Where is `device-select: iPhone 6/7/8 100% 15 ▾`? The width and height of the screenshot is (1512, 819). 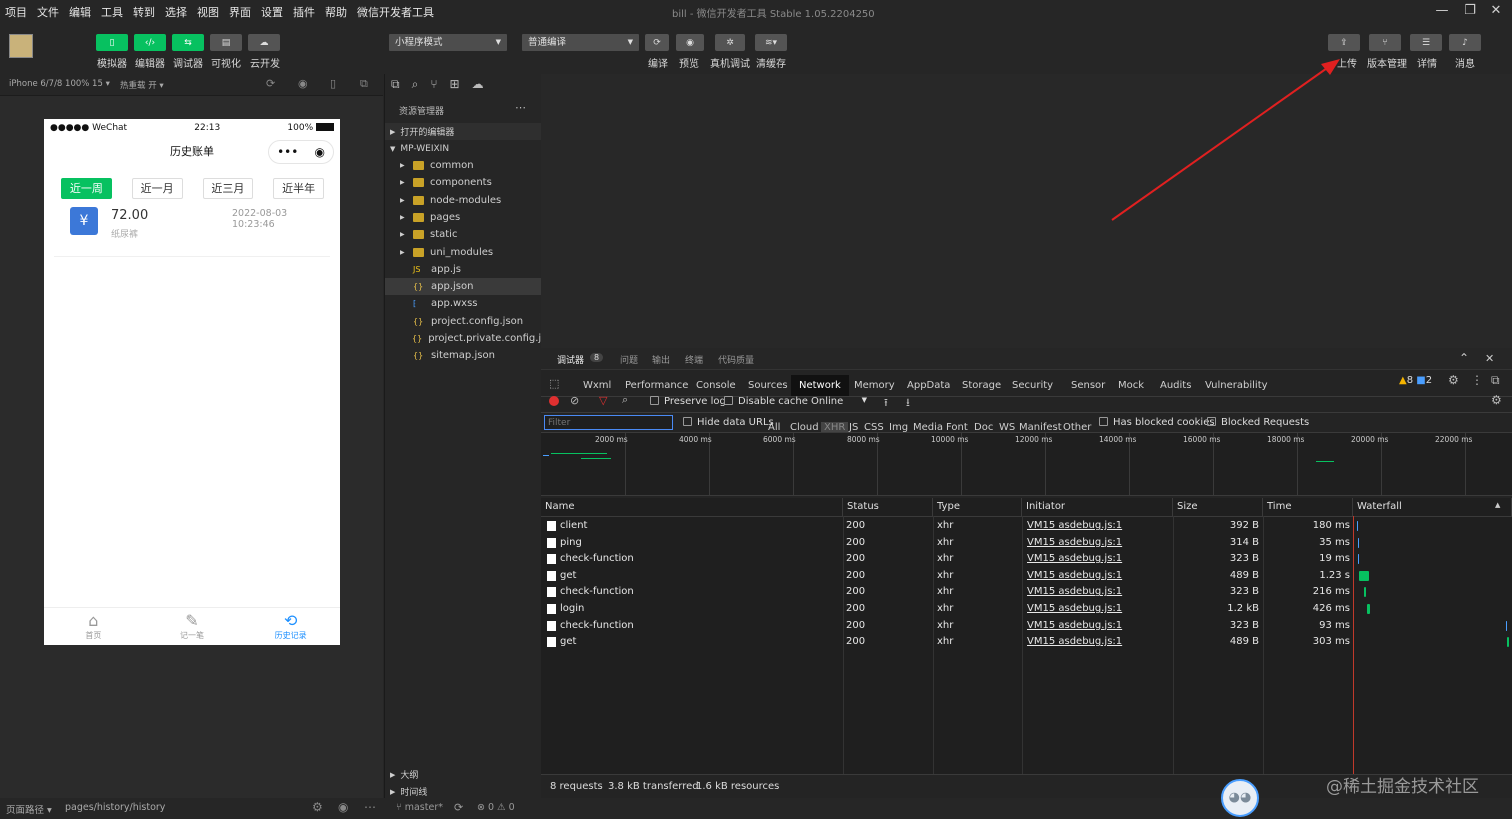
device-select: iPhone 6/7/8 100% 15 ▾ is located at coordinates (59, 84).